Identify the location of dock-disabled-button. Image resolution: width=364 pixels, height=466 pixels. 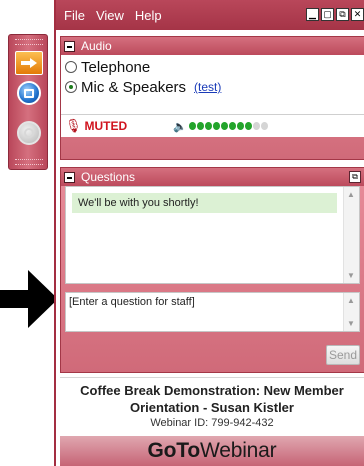
(29, 133).